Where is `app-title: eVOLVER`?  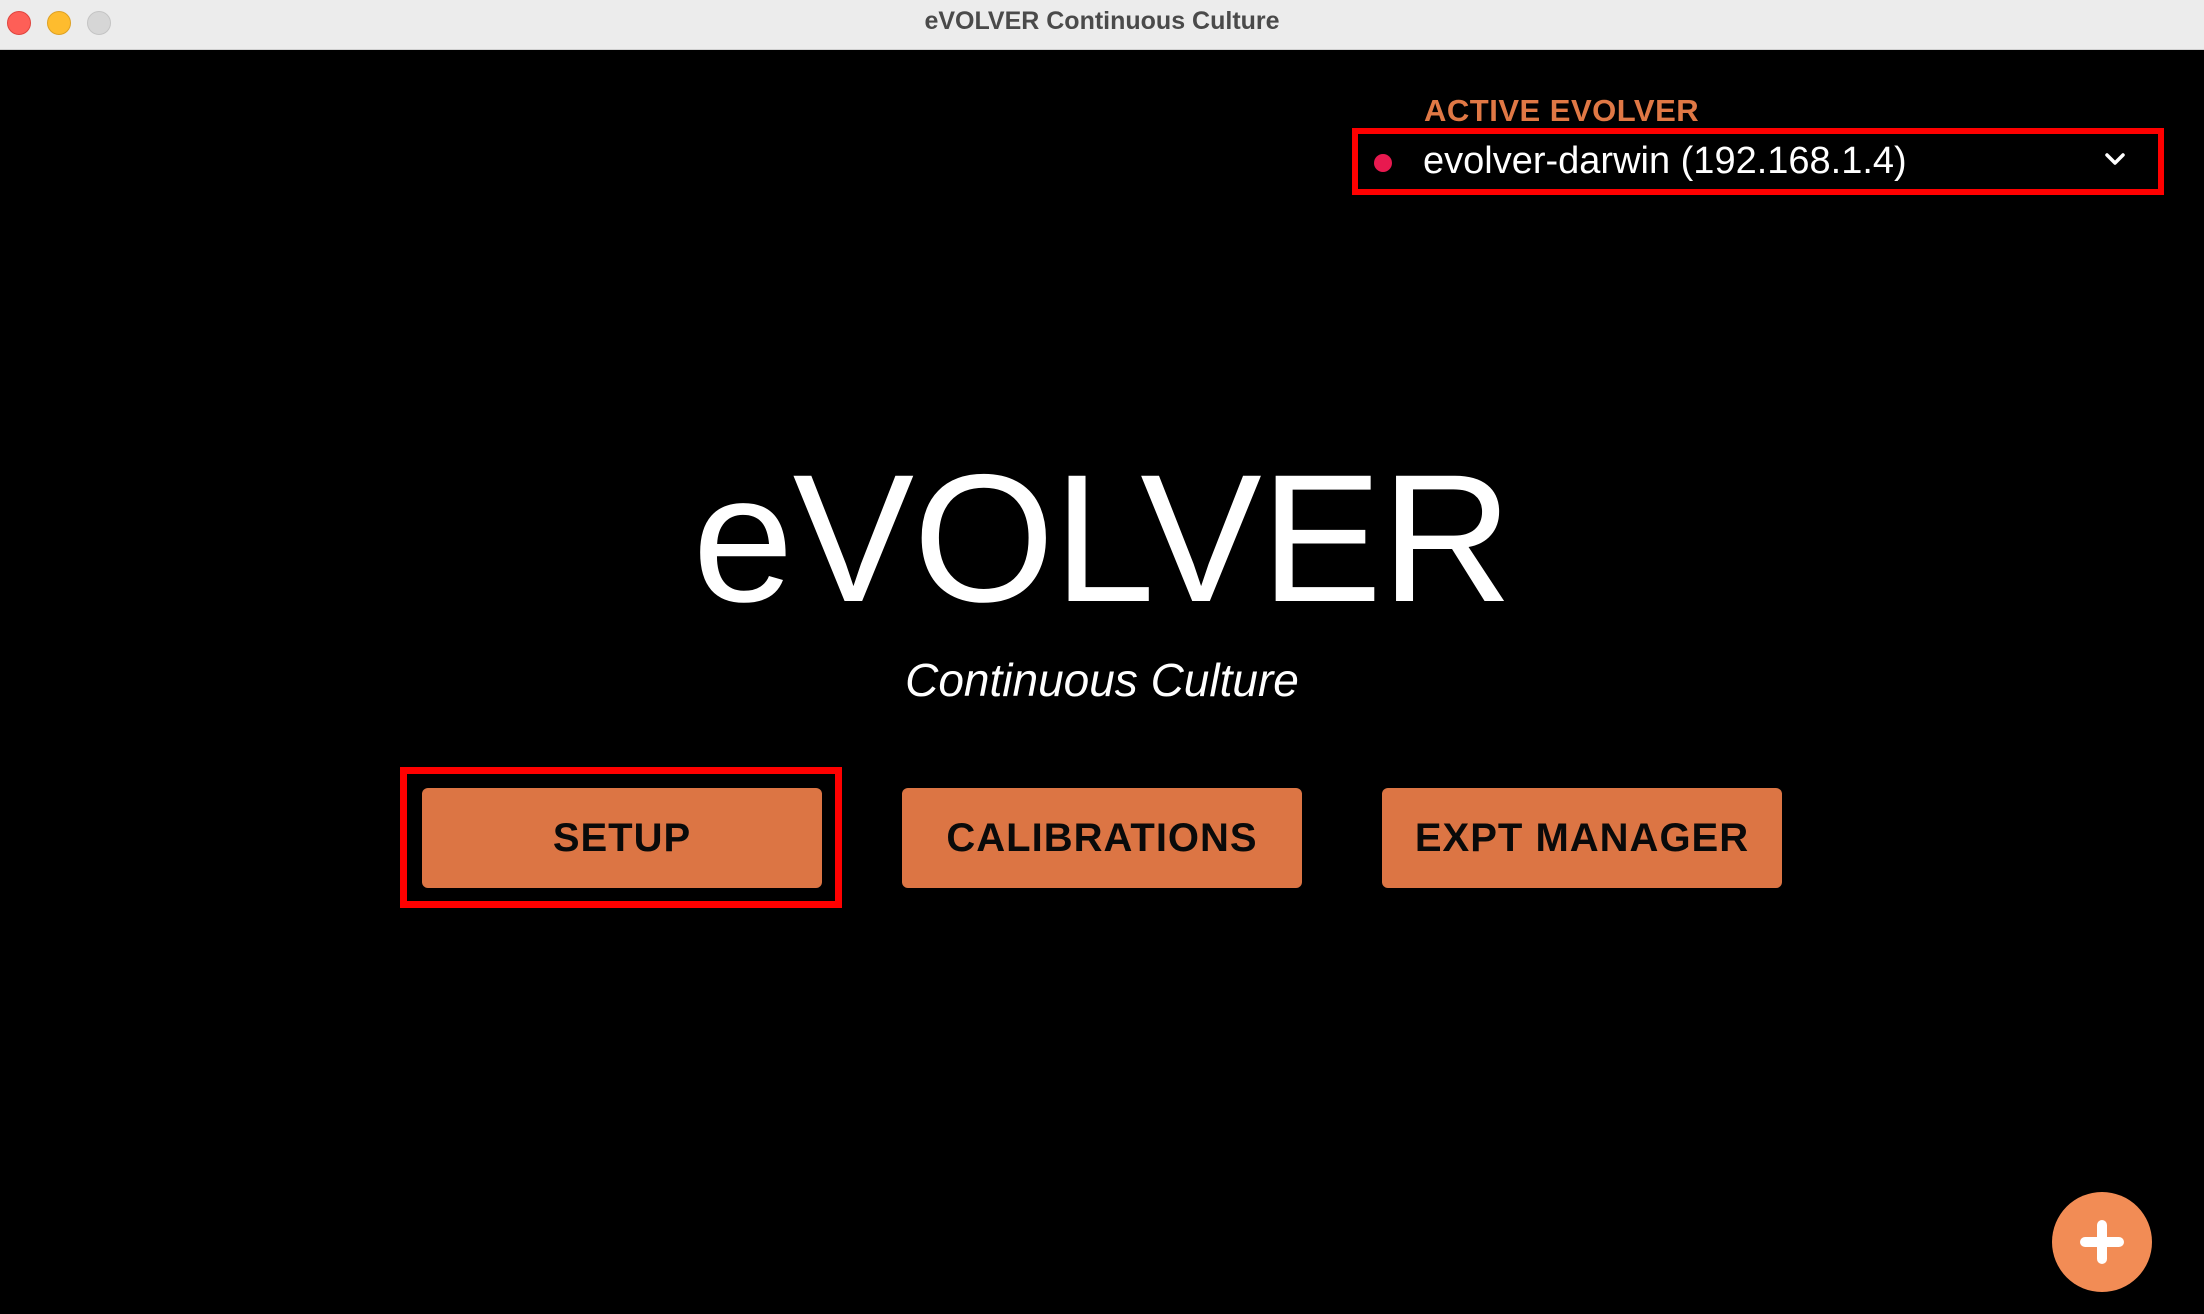 app-title: eVOLVER is located at coordinates (1102, 538).